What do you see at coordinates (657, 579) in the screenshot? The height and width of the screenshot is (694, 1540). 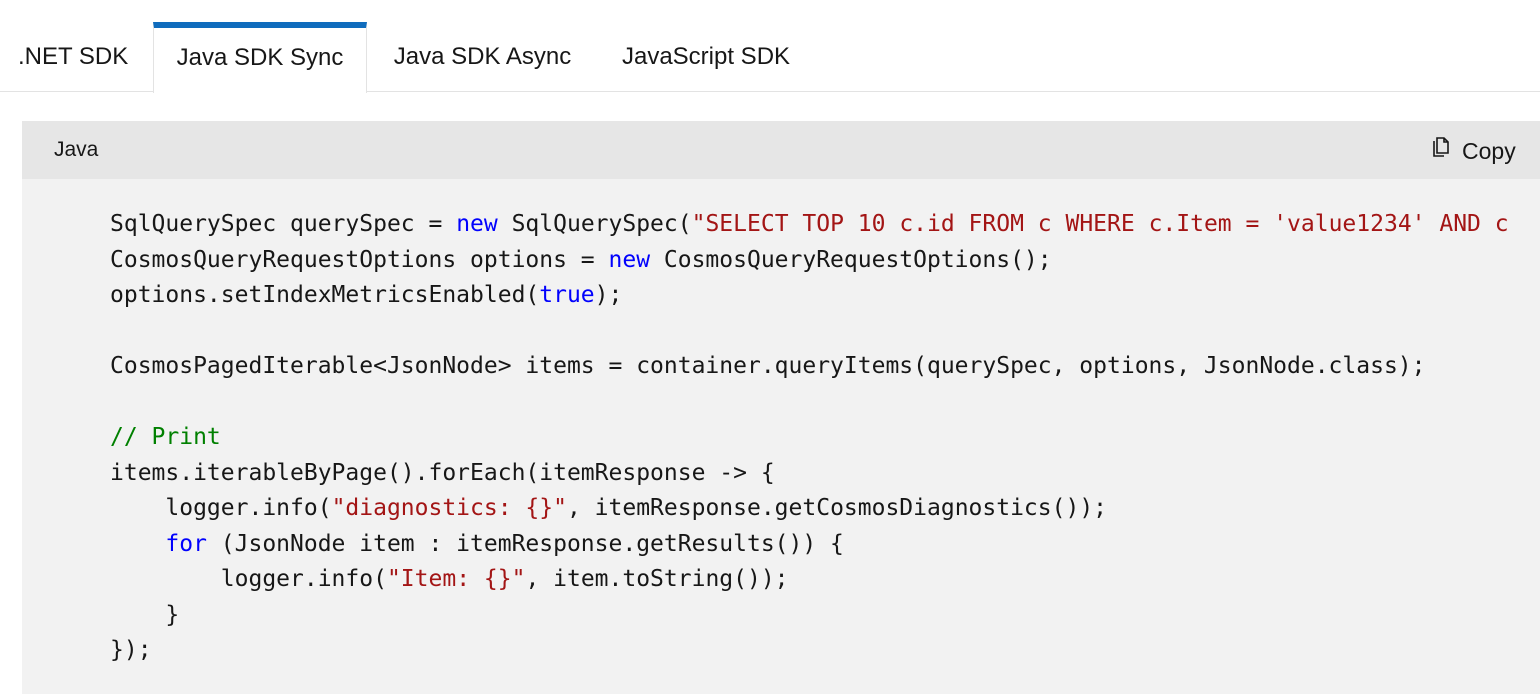 I see `code-token: , item.toString());` at bounding box center [657, 579].